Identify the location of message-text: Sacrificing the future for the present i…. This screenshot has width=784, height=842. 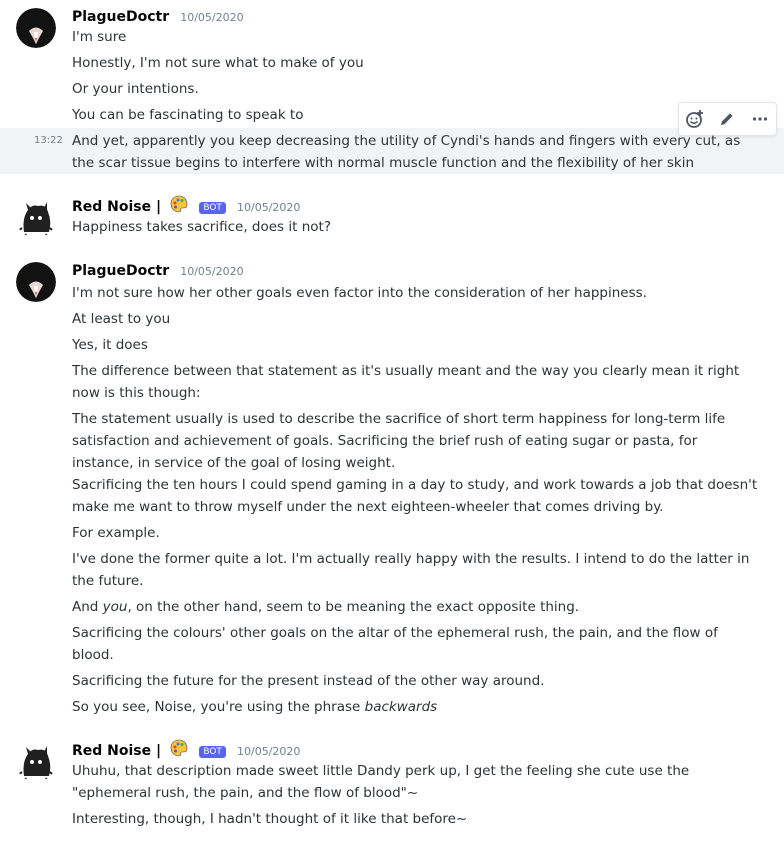
(308, 681).